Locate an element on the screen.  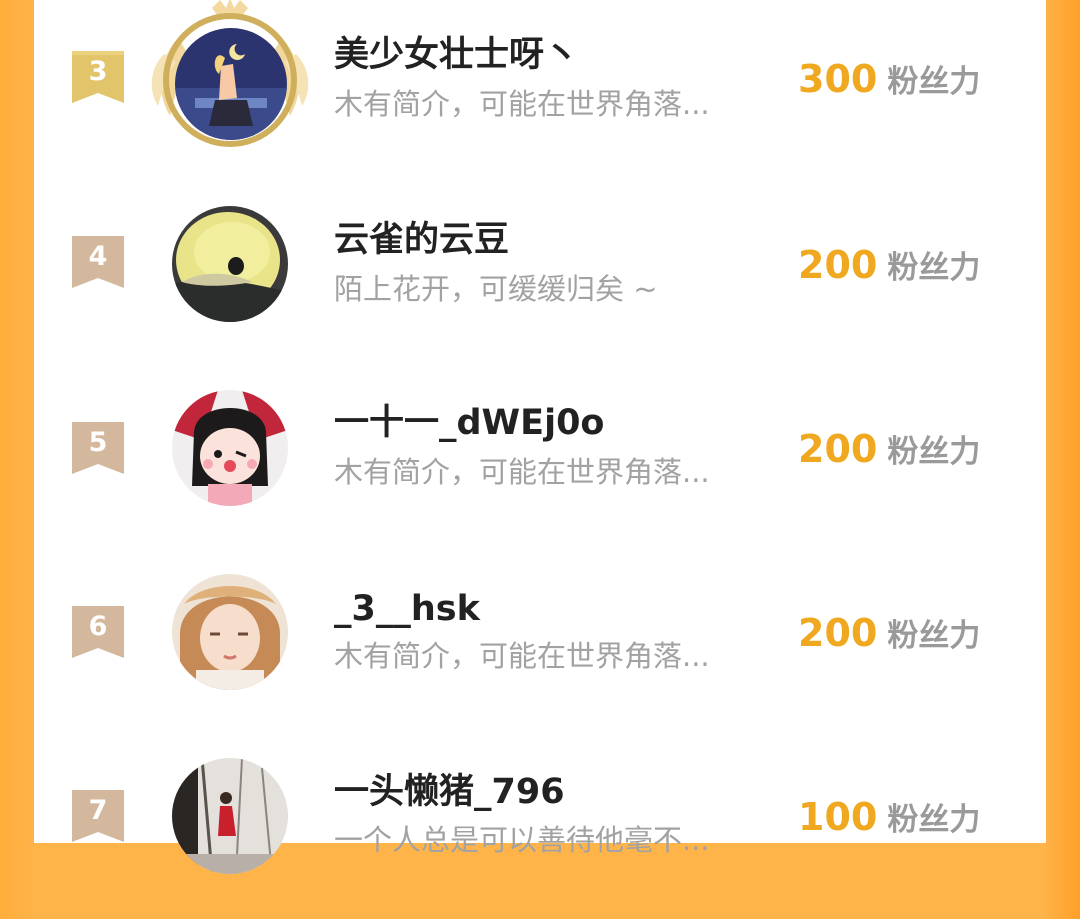
score-value: 300 is located at coordinates (838, 79).